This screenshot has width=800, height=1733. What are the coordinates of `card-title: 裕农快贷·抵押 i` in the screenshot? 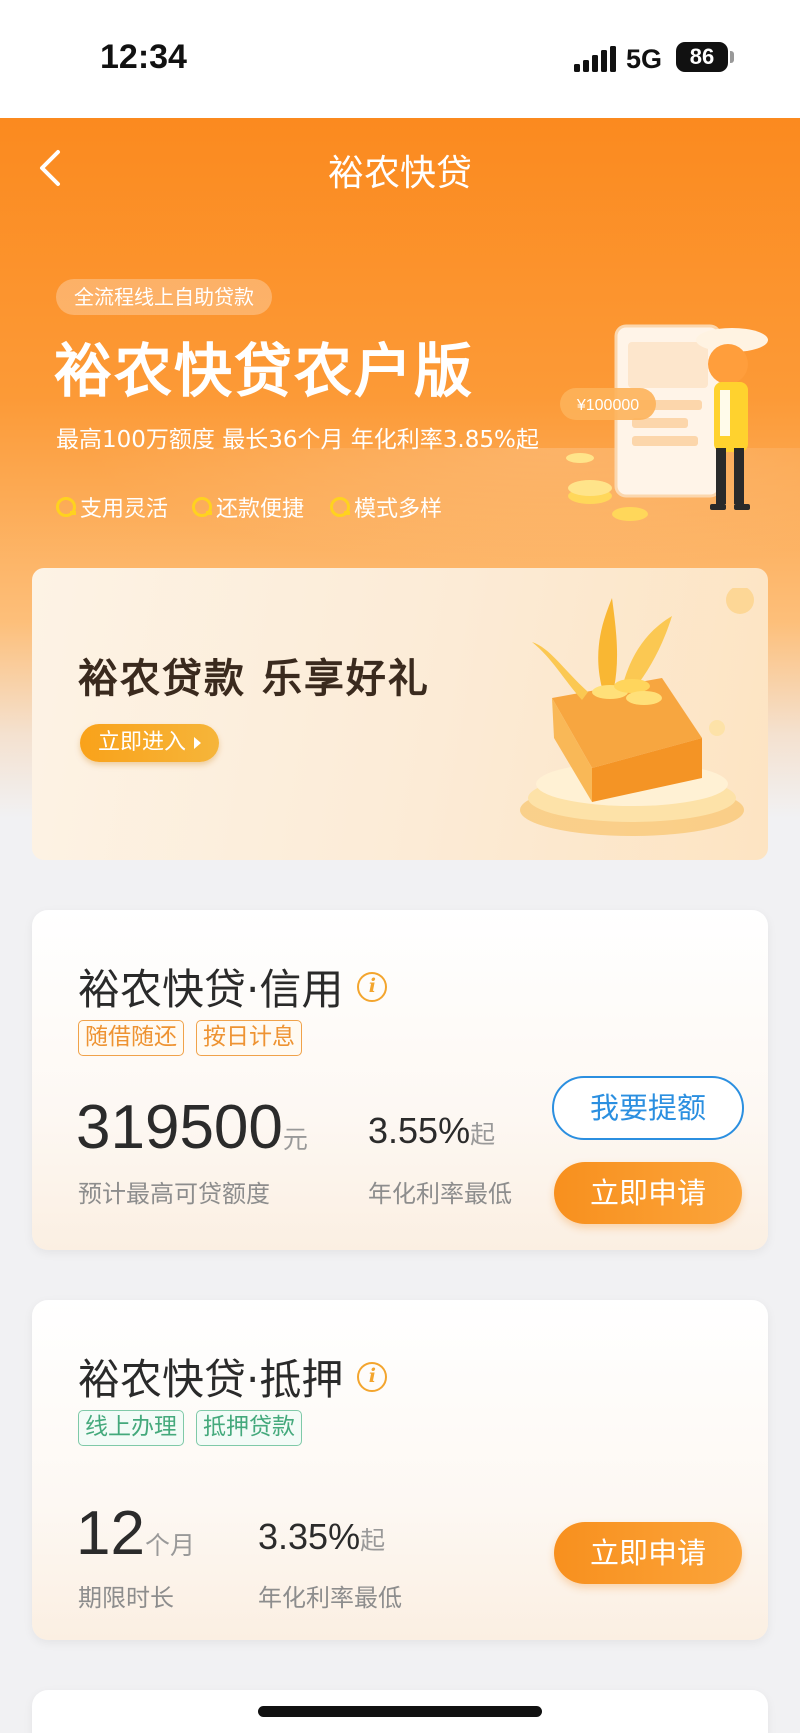 It's located at (233, 1376).